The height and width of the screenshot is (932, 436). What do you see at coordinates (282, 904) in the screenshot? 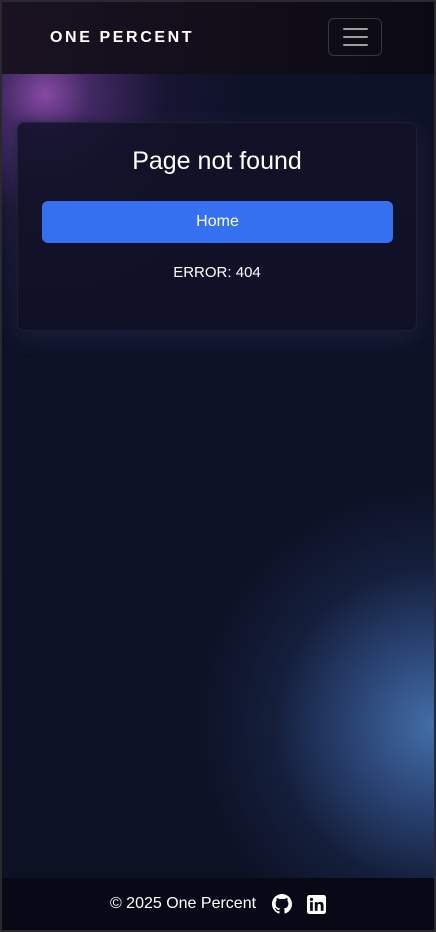
I see `github-icon` at bounding box center [282, 904].